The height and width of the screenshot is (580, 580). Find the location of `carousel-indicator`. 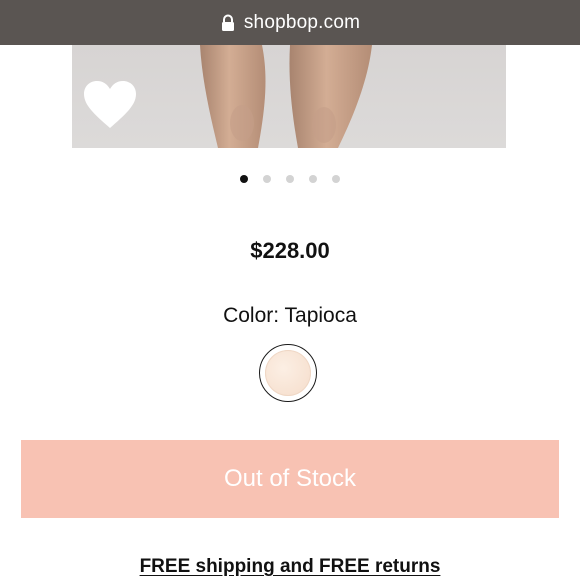

carousel-indicator is located at coordinates (290, 179).